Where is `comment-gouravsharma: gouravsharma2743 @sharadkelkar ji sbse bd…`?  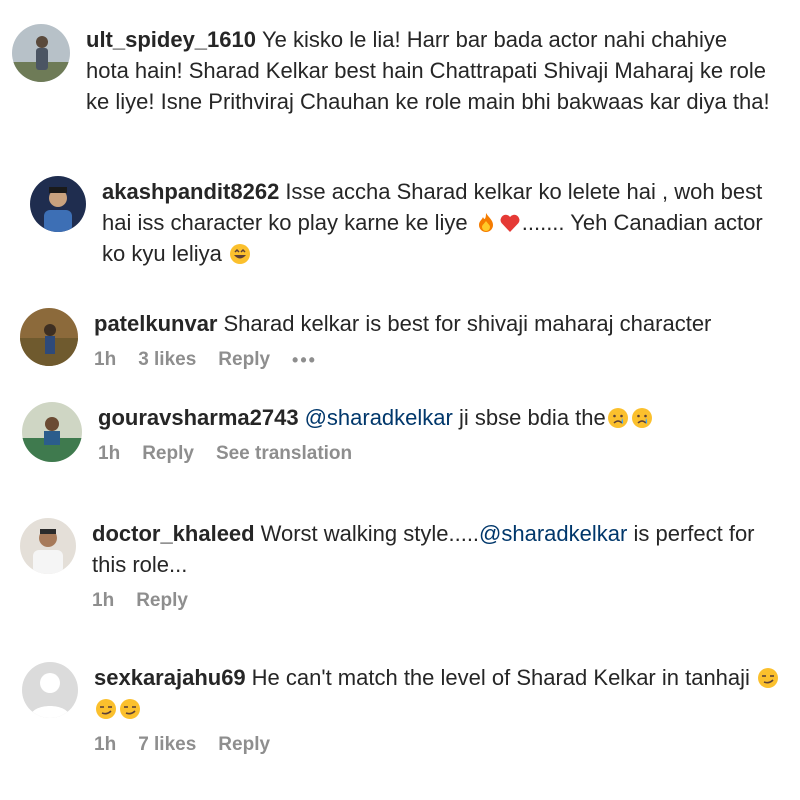 comment-gouravsharma: gouravsharma2743 @sharadkelkar ji sbse bd… is located at coordinates (407, 433).